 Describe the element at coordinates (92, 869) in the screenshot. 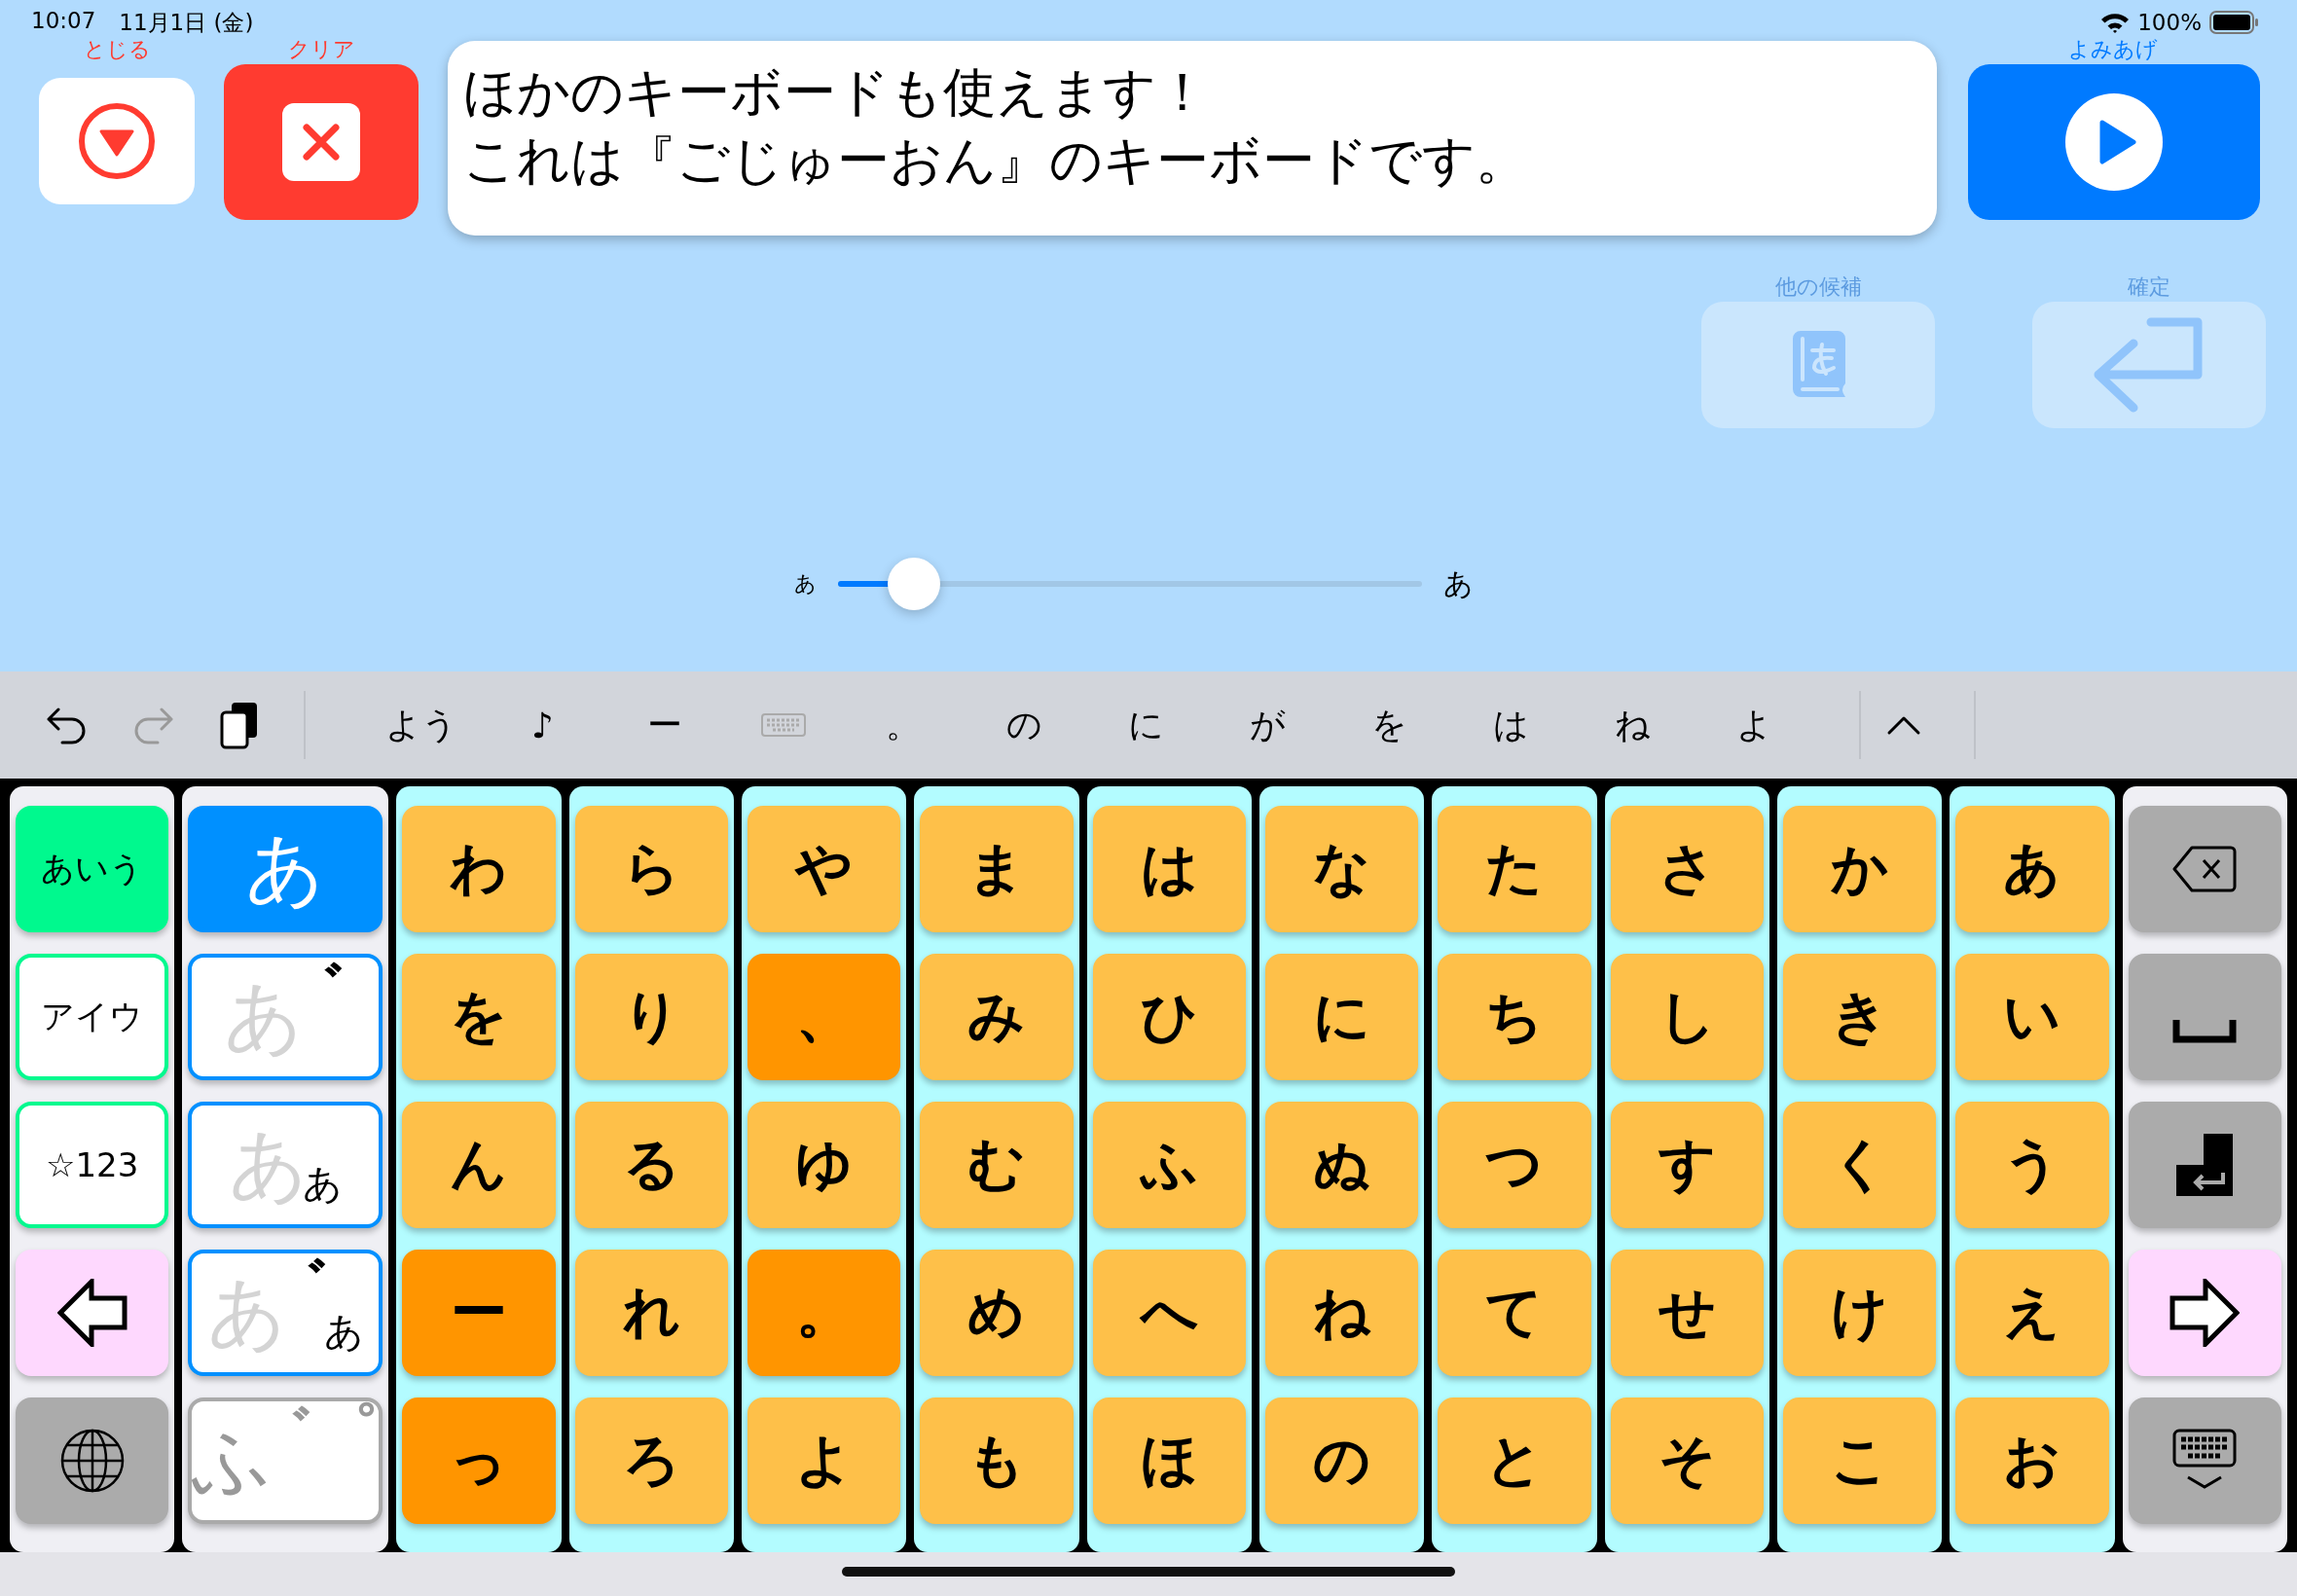

I see `mode-key: あいう` at that location.